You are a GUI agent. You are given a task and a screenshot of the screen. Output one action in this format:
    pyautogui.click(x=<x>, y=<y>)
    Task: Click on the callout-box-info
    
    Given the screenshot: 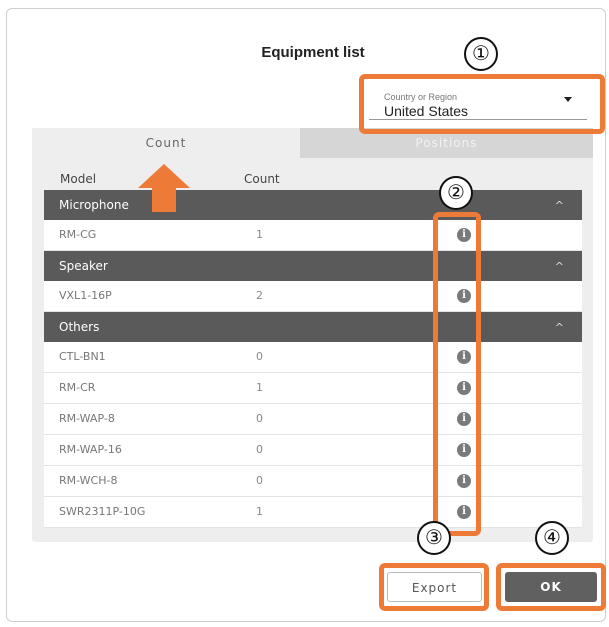 What is the action you would take?
    pyautogui.click(x=457, y=374)
    